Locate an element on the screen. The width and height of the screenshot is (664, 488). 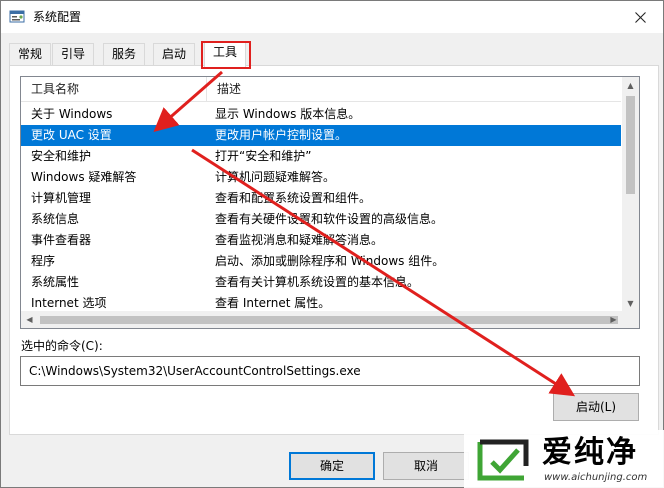
tab-strip: 常规 引导 服务 启动 工具 is located at coordinates (334, 54).